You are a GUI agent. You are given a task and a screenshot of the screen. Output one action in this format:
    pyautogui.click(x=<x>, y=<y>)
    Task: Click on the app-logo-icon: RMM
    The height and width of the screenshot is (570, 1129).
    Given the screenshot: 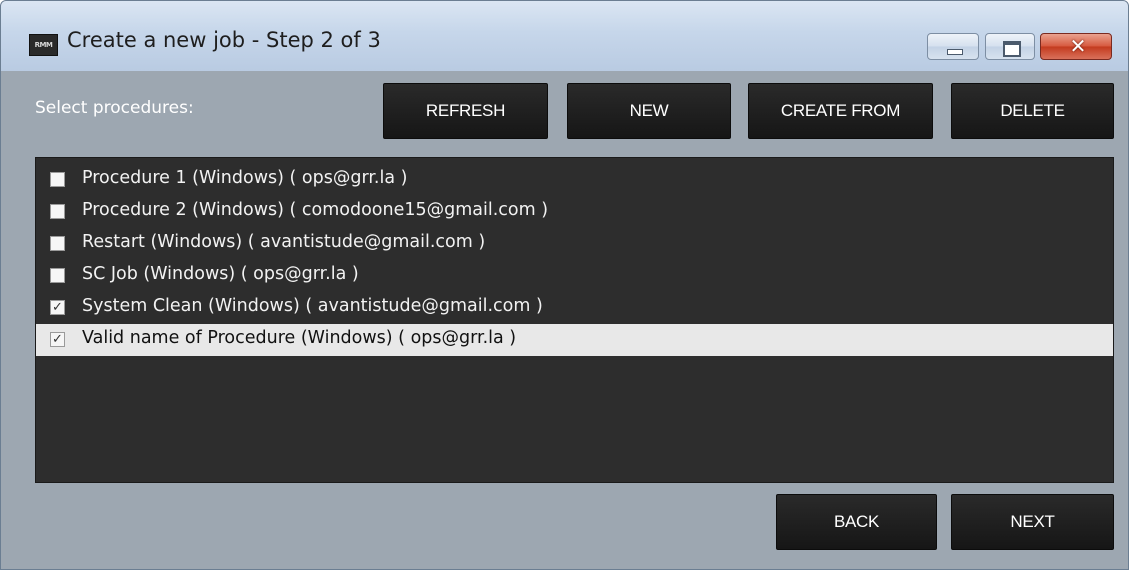 What is the action you would take?
    pyautogui.click(x=43, y=45)
    